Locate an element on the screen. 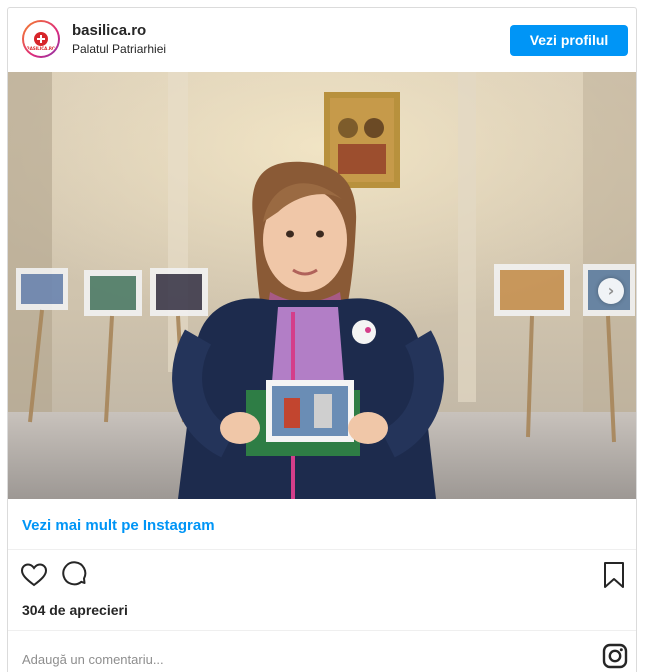 The image size is (645, 672). view-profile-button: Vezi profilul is located at coordinates (569, 40).